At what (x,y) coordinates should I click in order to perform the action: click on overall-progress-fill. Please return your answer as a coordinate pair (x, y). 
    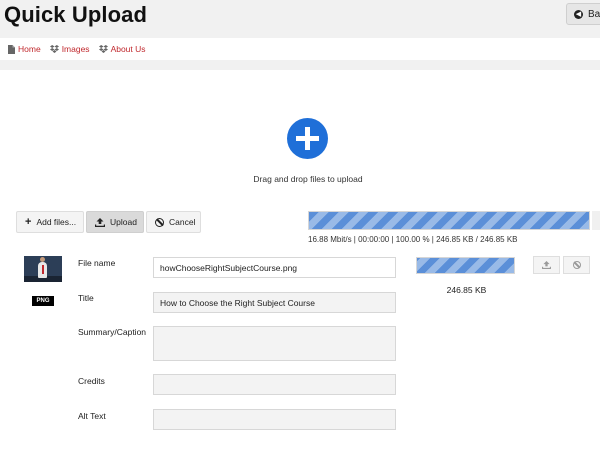
    Looking at the image, I should click on (449, 220).